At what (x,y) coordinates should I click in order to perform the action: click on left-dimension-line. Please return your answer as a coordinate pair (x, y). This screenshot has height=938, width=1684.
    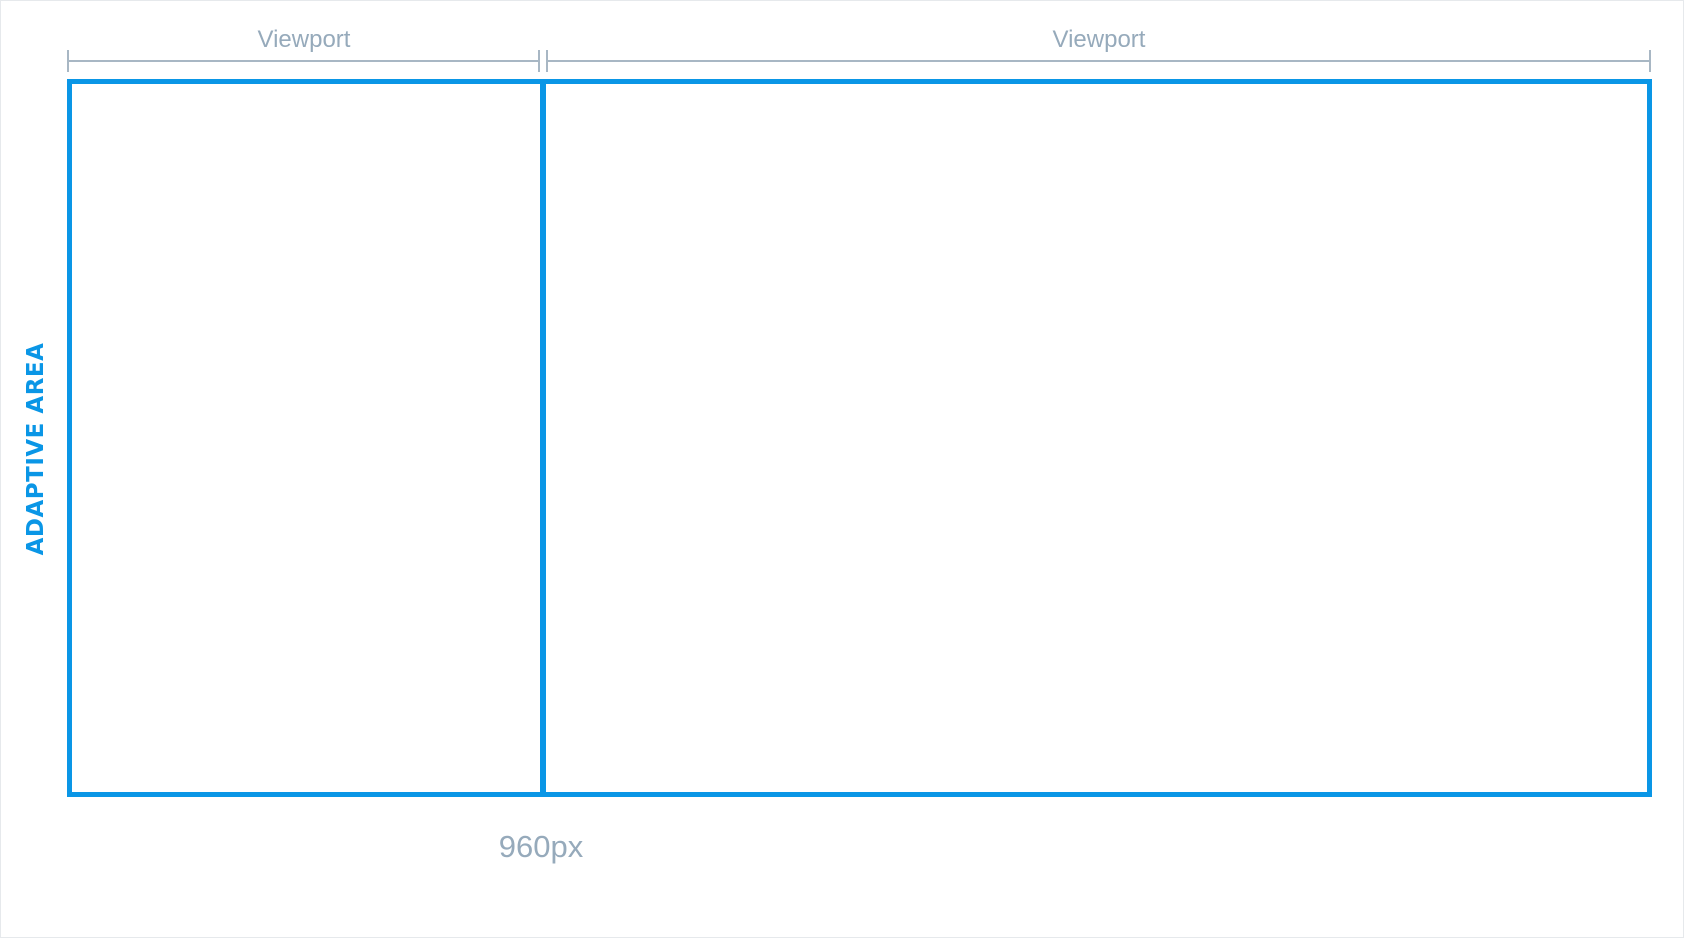
    Looking at the image, I should click on (303, 61).